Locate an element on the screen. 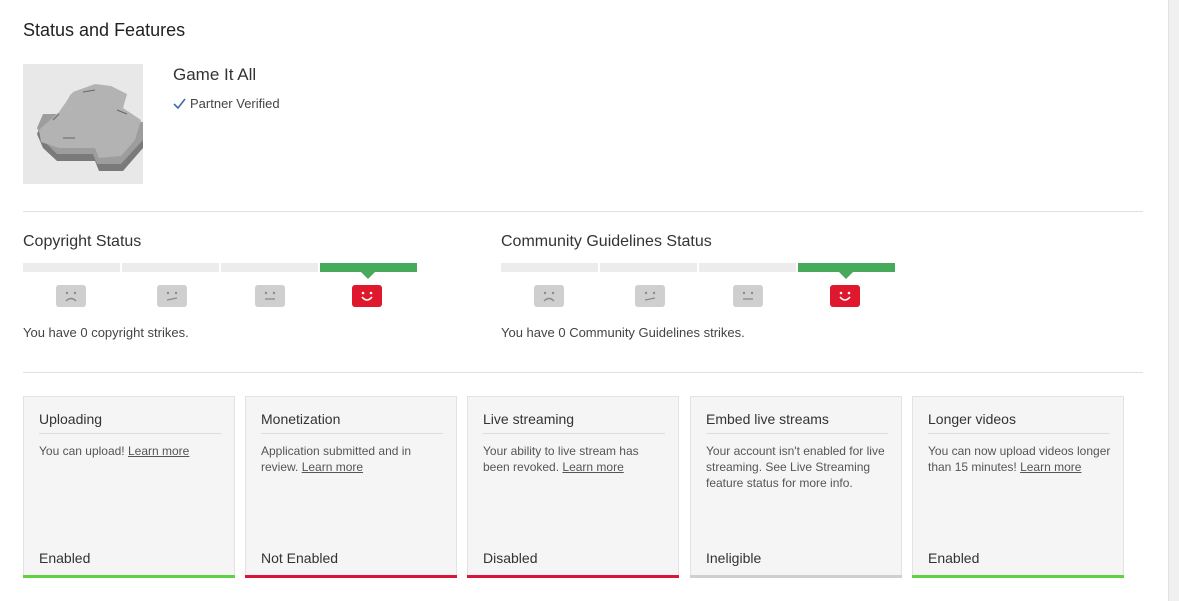  copyright-strikes-text: You have 0 copyright strikes. is located at coordinates (106, 332).